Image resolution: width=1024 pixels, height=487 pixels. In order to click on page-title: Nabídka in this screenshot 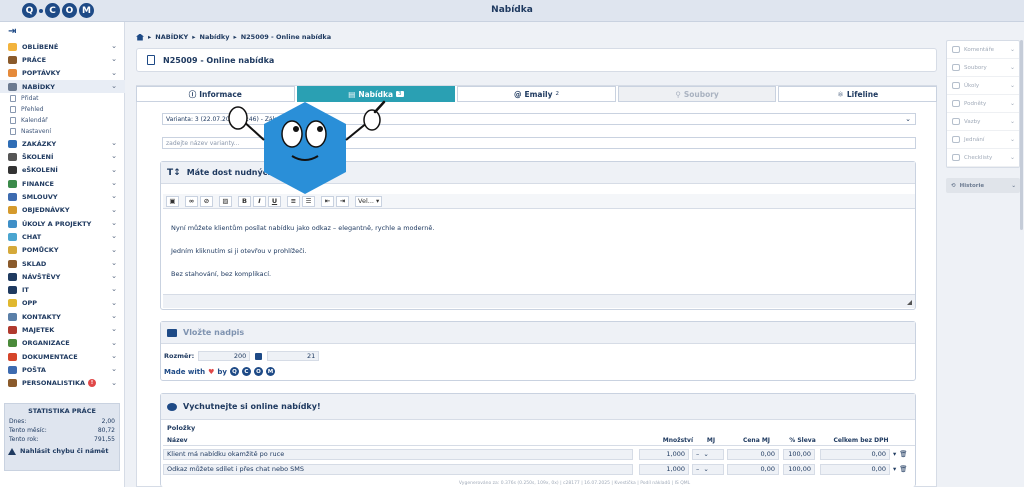, I will do `click(512, 10)`.